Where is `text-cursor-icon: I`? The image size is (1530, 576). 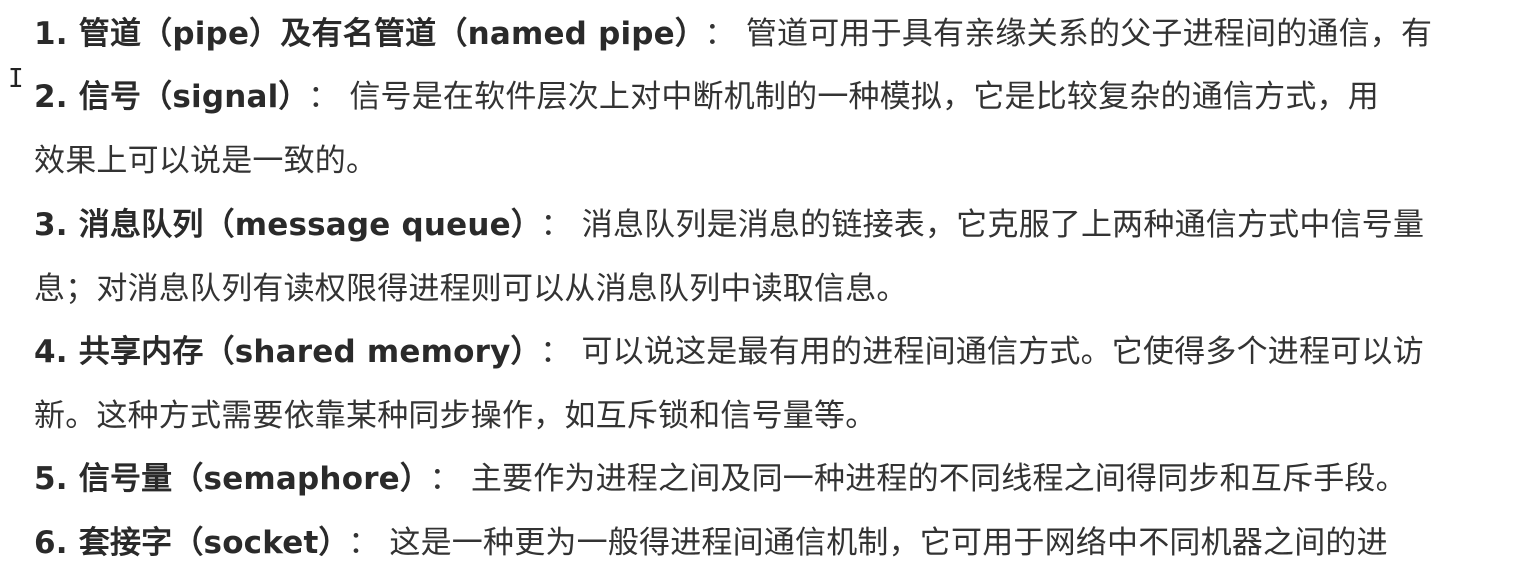 text-cursor-icon: I is located at coordinates (16, 79).